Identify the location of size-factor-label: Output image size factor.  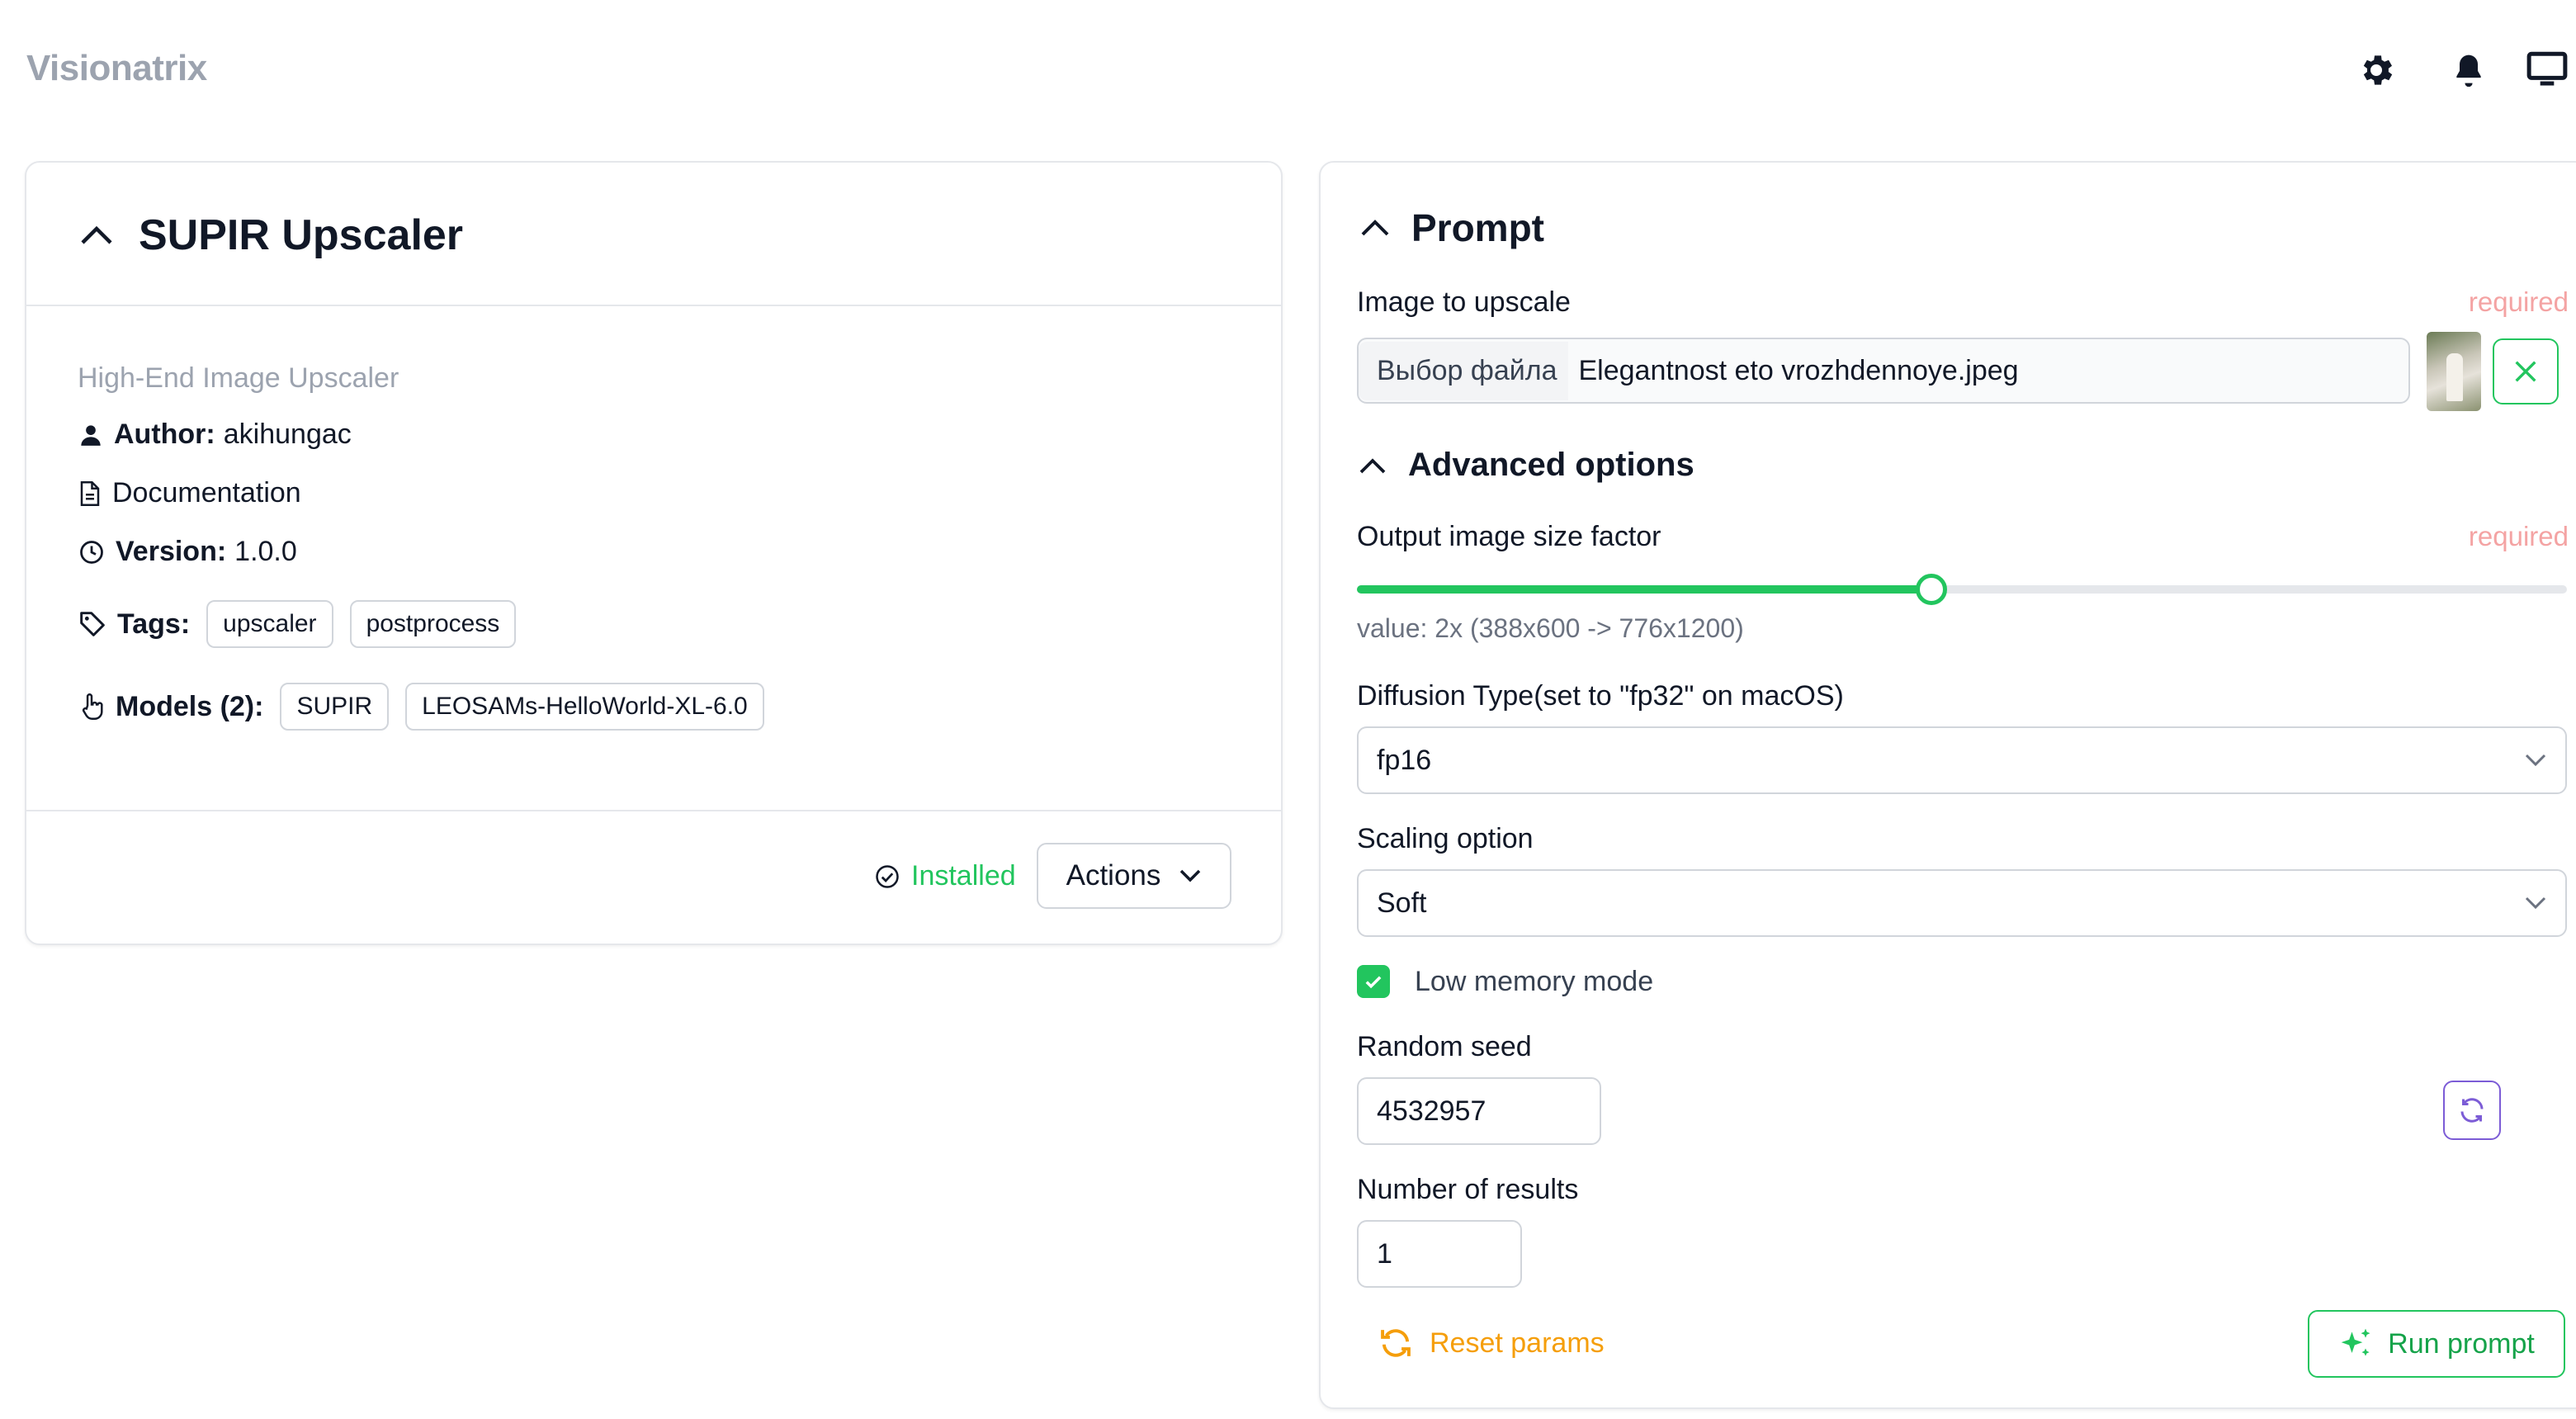
(1509, 536).